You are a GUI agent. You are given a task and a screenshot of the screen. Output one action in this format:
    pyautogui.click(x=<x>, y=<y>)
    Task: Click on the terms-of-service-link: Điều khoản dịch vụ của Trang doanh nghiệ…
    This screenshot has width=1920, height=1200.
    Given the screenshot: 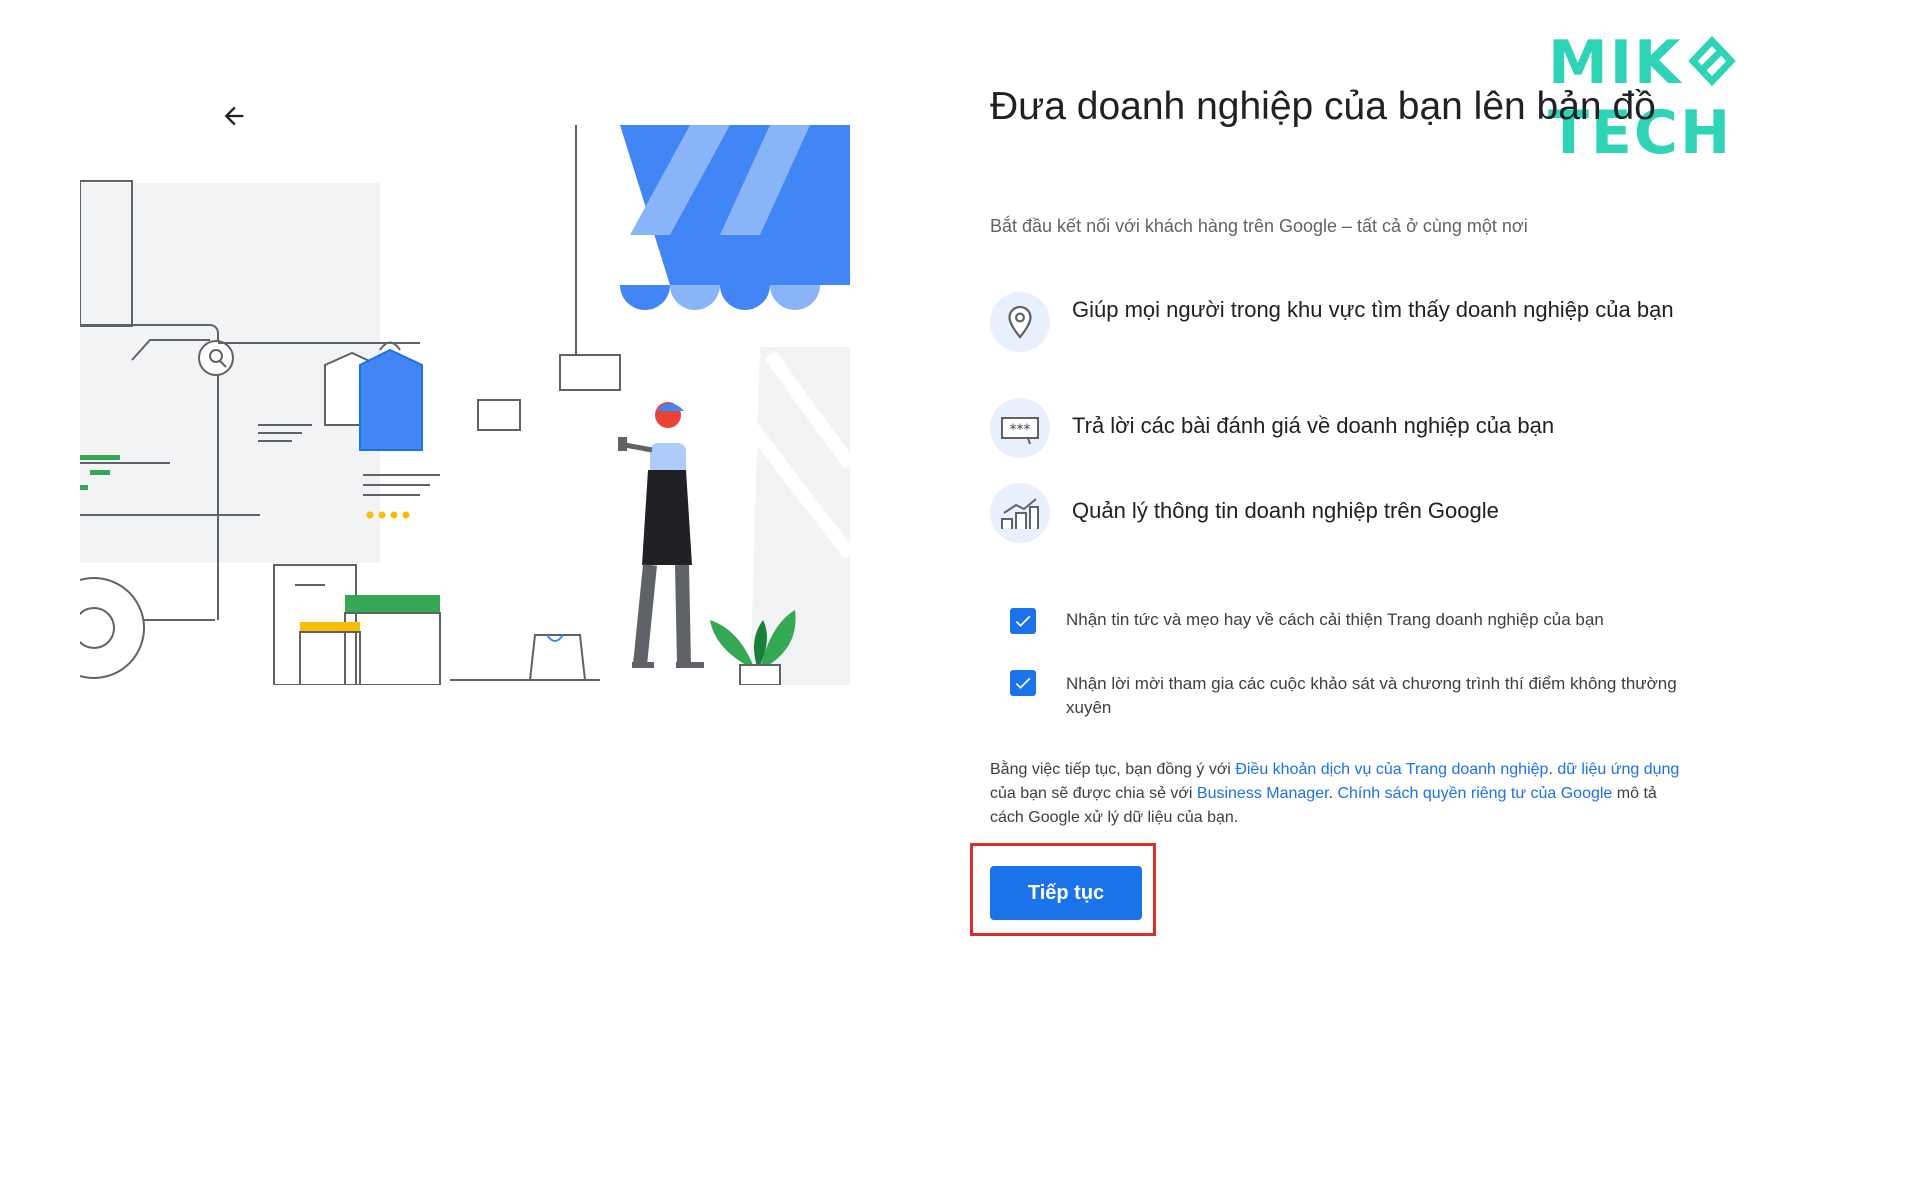 What is the action you would take?
    pyautogui.click(x=1391, y=769)
    